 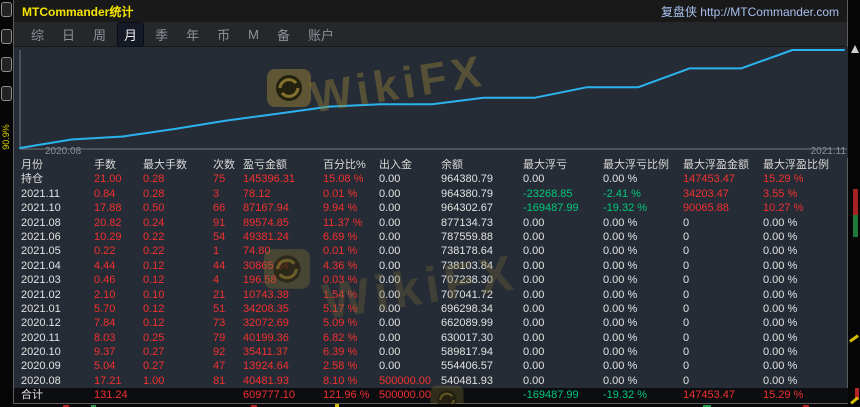 What do you see at coordinates (283, 34) in the screenshot?
I see `menu-item-8: 备` at bounding box center [283, 34].